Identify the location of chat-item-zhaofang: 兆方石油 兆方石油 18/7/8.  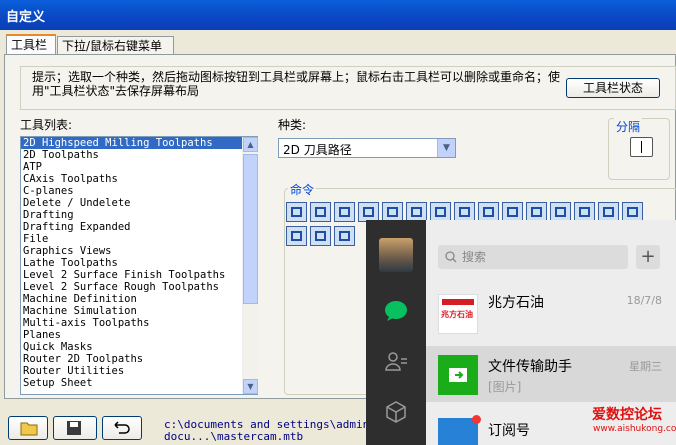
(551, 312).